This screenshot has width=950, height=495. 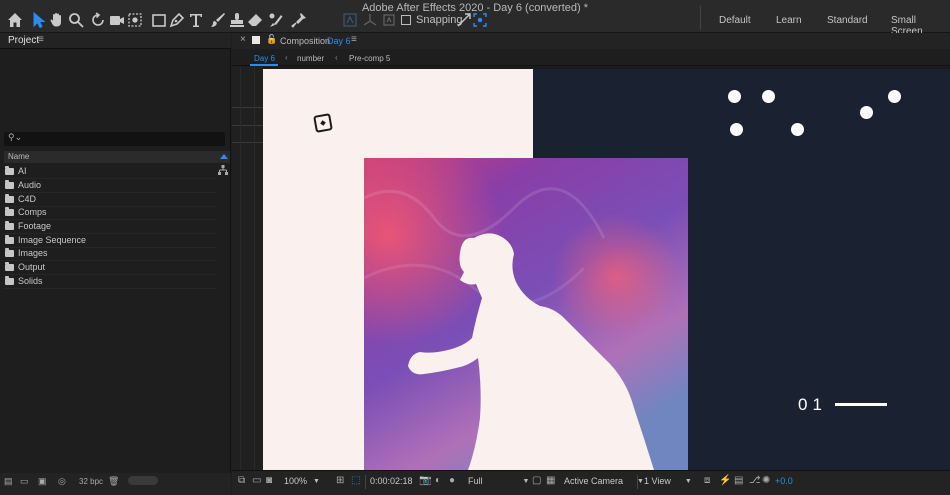 I want to click on project-item-label: Solids, so click(x=30, y=281).